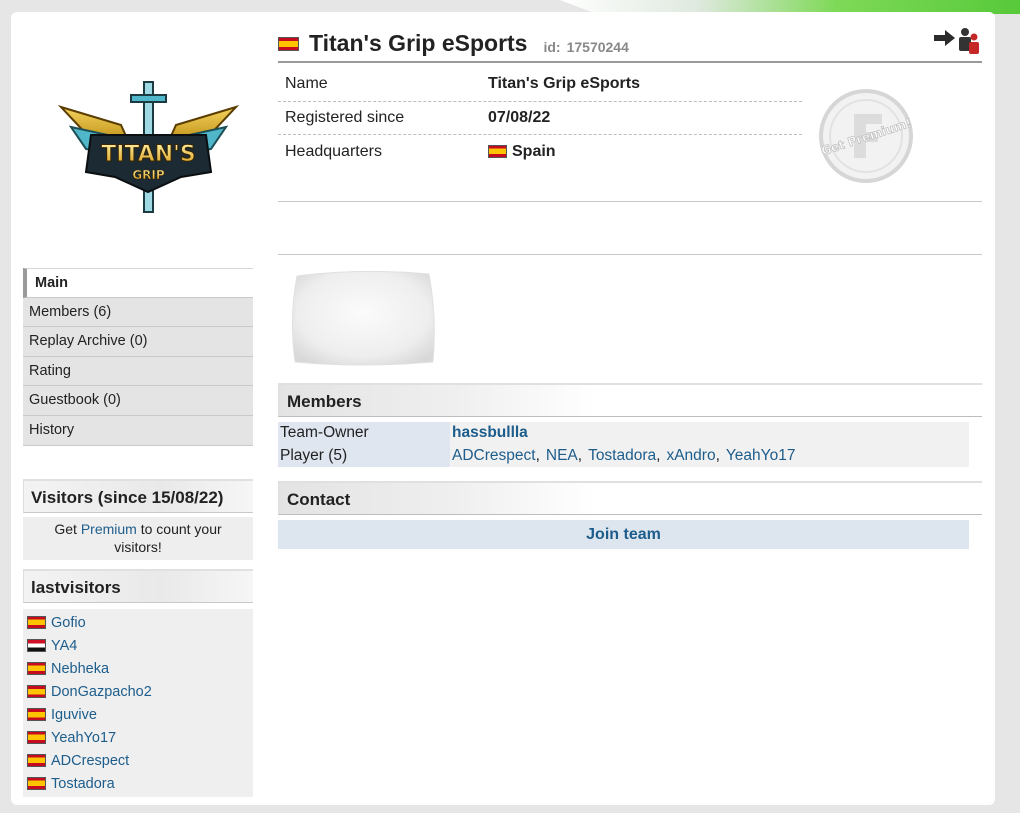  What do you see at coordinates (562, 455) in the screenshot?
I see `player-link: NEA` at bounding box center [562, 455].